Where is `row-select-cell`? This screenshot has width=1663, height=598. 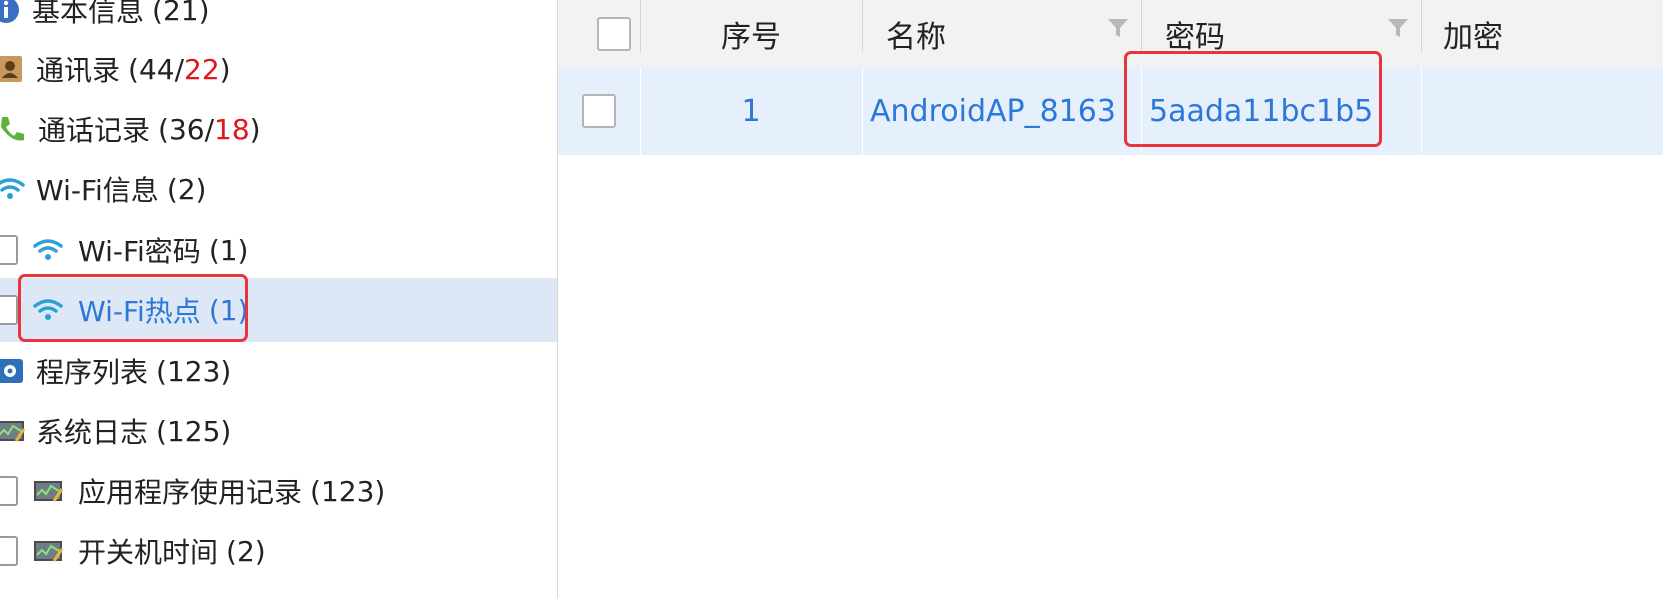 row-select-cell is located at coordinates (599, 111).